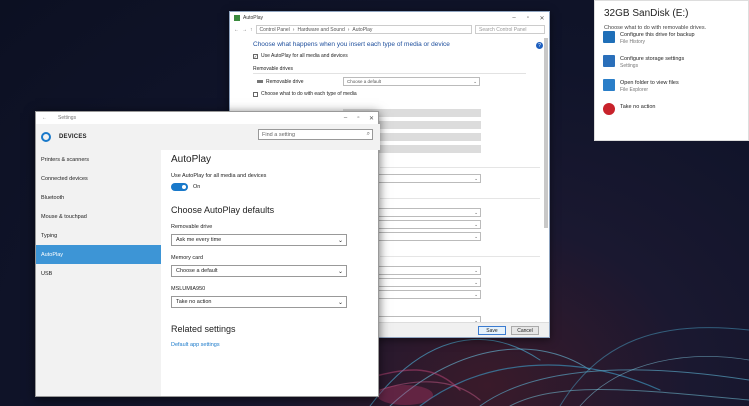  Describe the element at coordinates (671, 67) in the screenshot. I see `toast-option-storage: Configure storage settings Settings` at that location.